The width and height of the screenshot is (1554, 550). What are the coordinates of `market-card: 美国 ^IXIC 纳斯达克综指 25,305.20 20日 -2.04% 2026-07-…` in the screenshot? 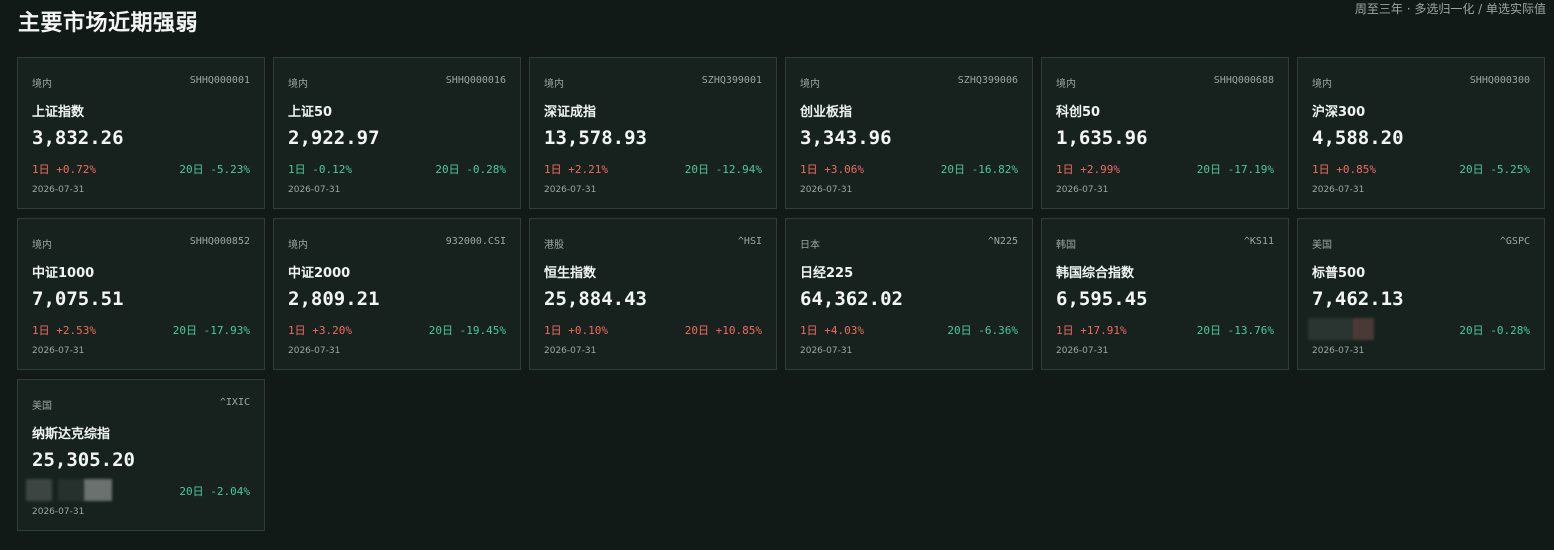 It's located at (141, 455).